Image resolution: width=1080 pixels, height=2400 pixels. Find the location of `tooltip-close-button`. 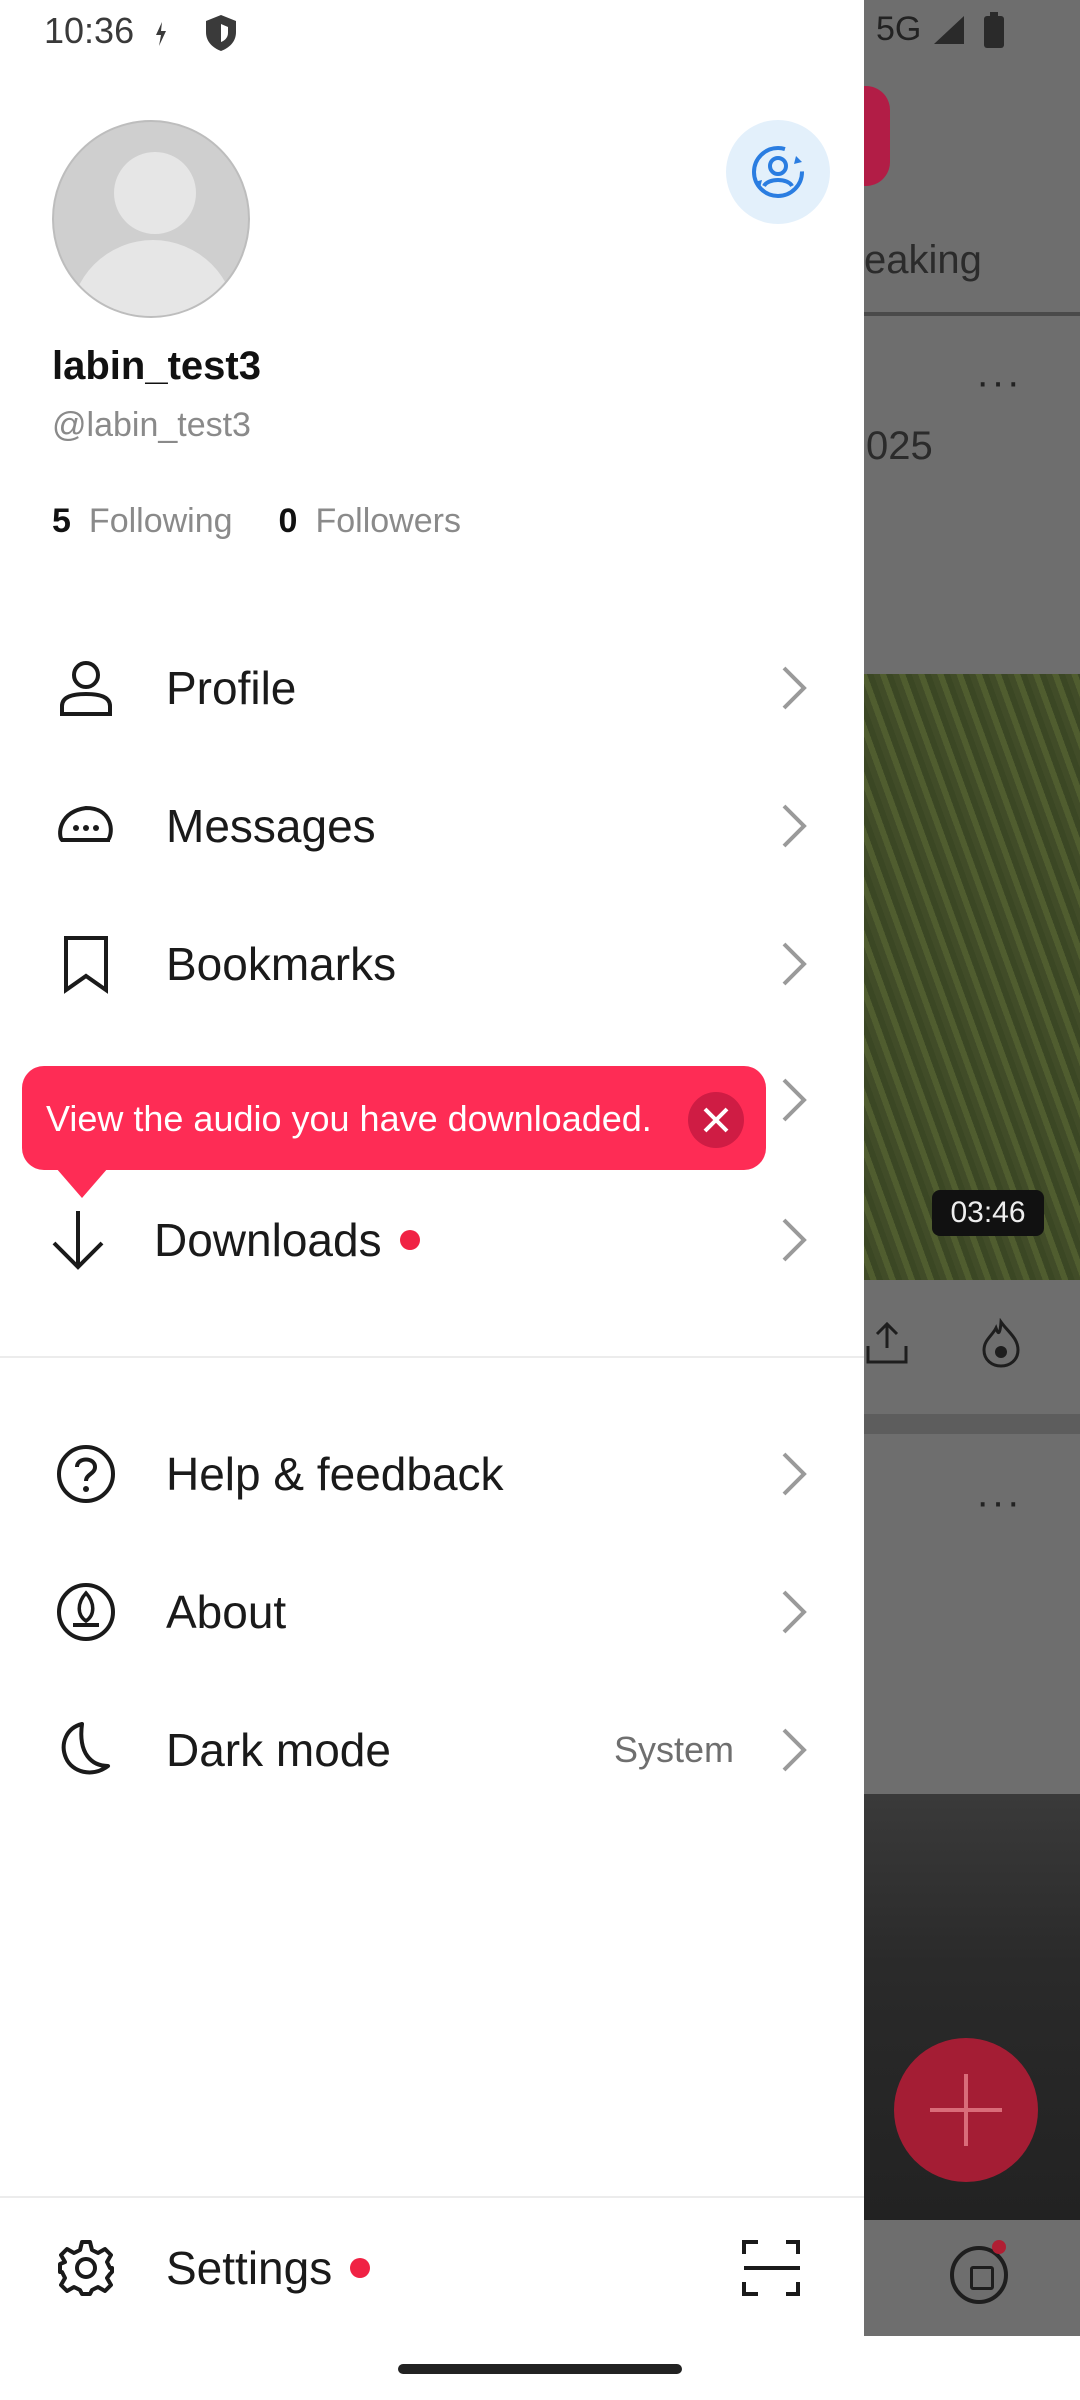

tooltip-close-button is located at coordinates (716, 1120).